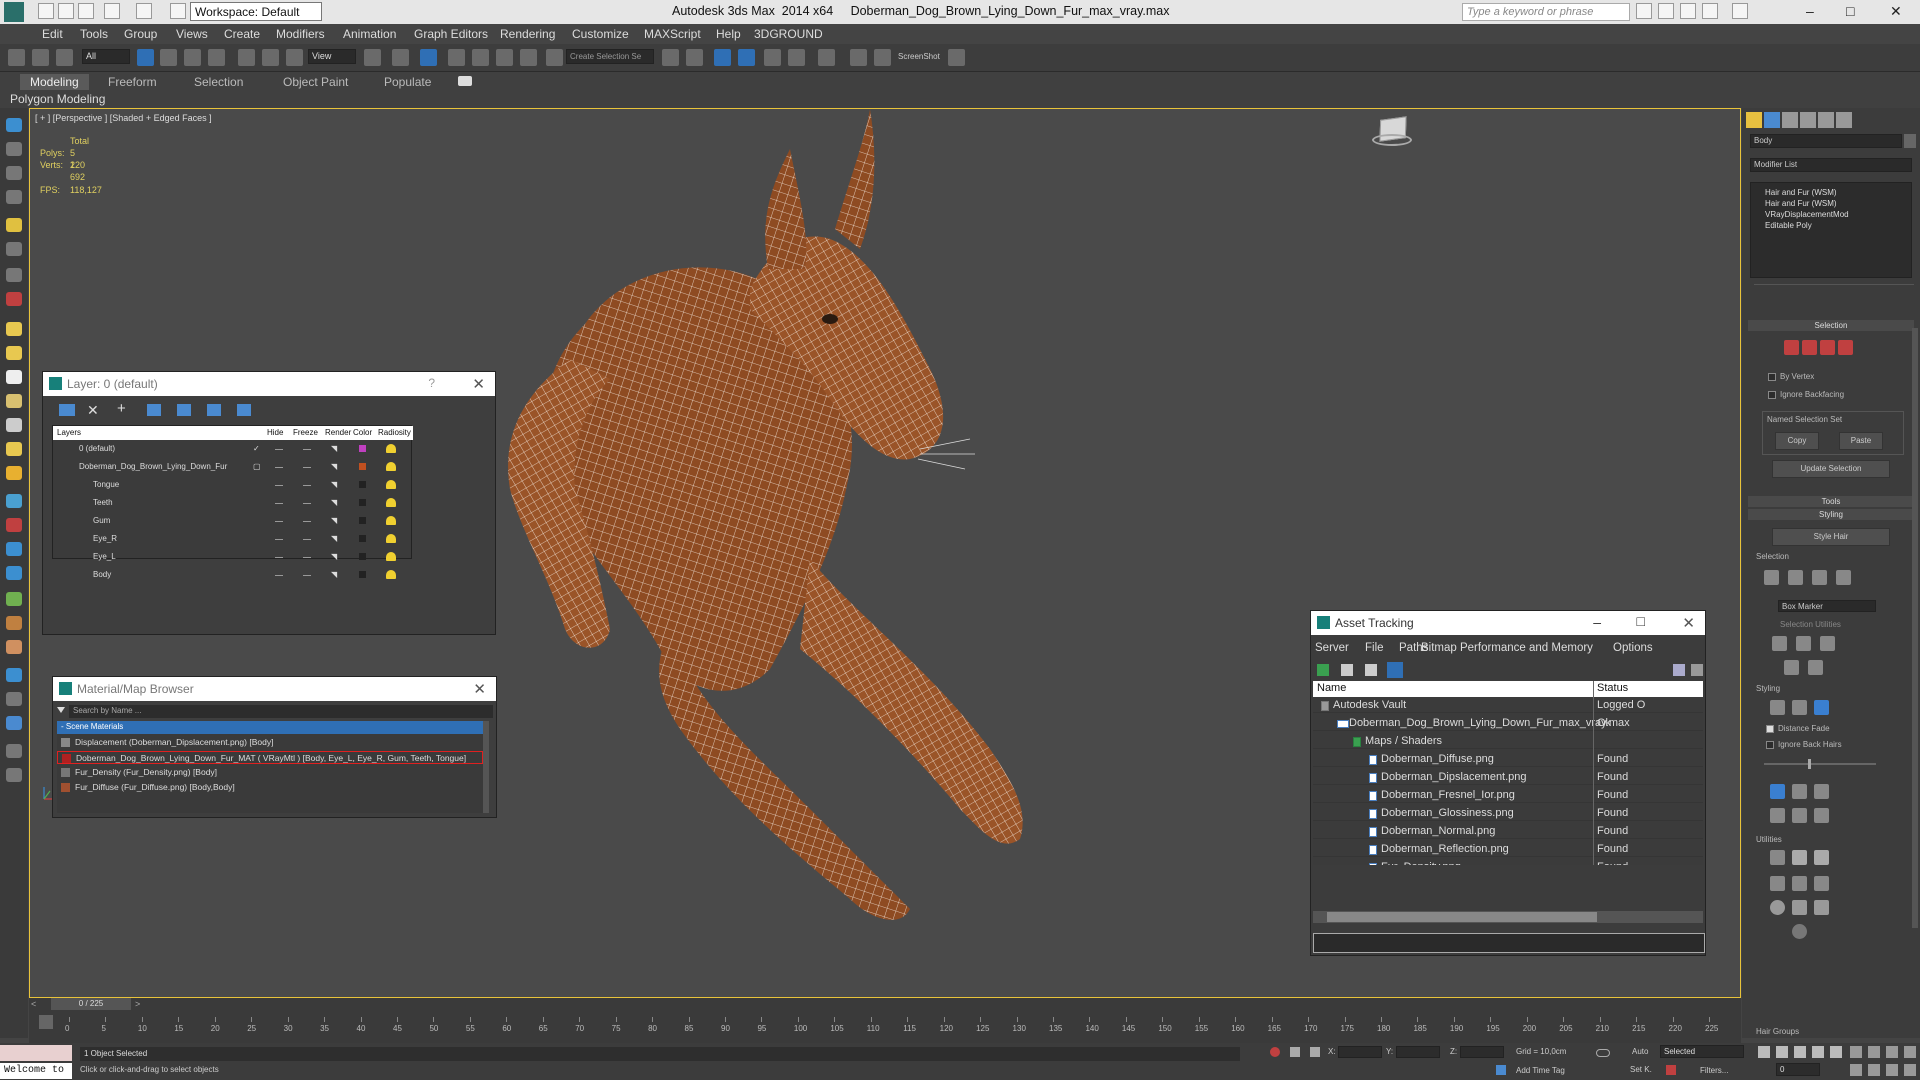  I want to click on pivot-center-icon, so click(372, 57).